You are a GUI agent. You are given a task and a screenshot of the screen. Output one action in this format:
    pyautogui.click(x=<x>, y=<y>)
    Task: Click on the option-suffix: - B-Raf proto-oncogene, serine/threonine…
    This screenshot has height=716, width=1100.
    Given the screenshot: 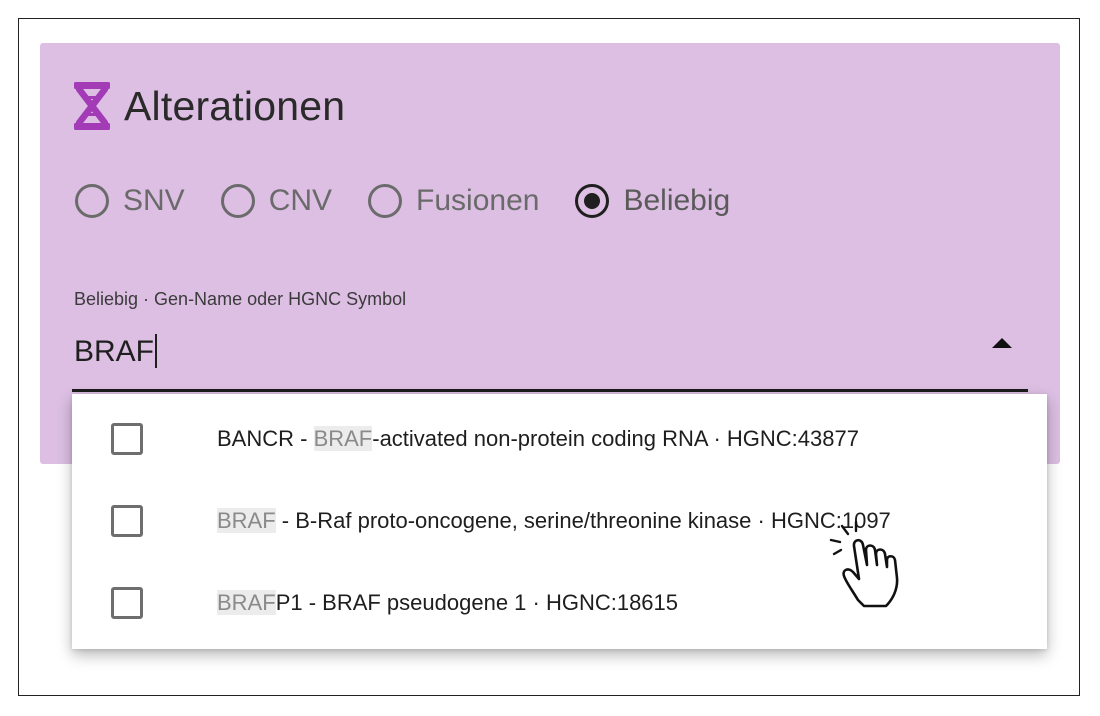 What is the action you would take?
    pyautogui.click(x=583, y=520)
    